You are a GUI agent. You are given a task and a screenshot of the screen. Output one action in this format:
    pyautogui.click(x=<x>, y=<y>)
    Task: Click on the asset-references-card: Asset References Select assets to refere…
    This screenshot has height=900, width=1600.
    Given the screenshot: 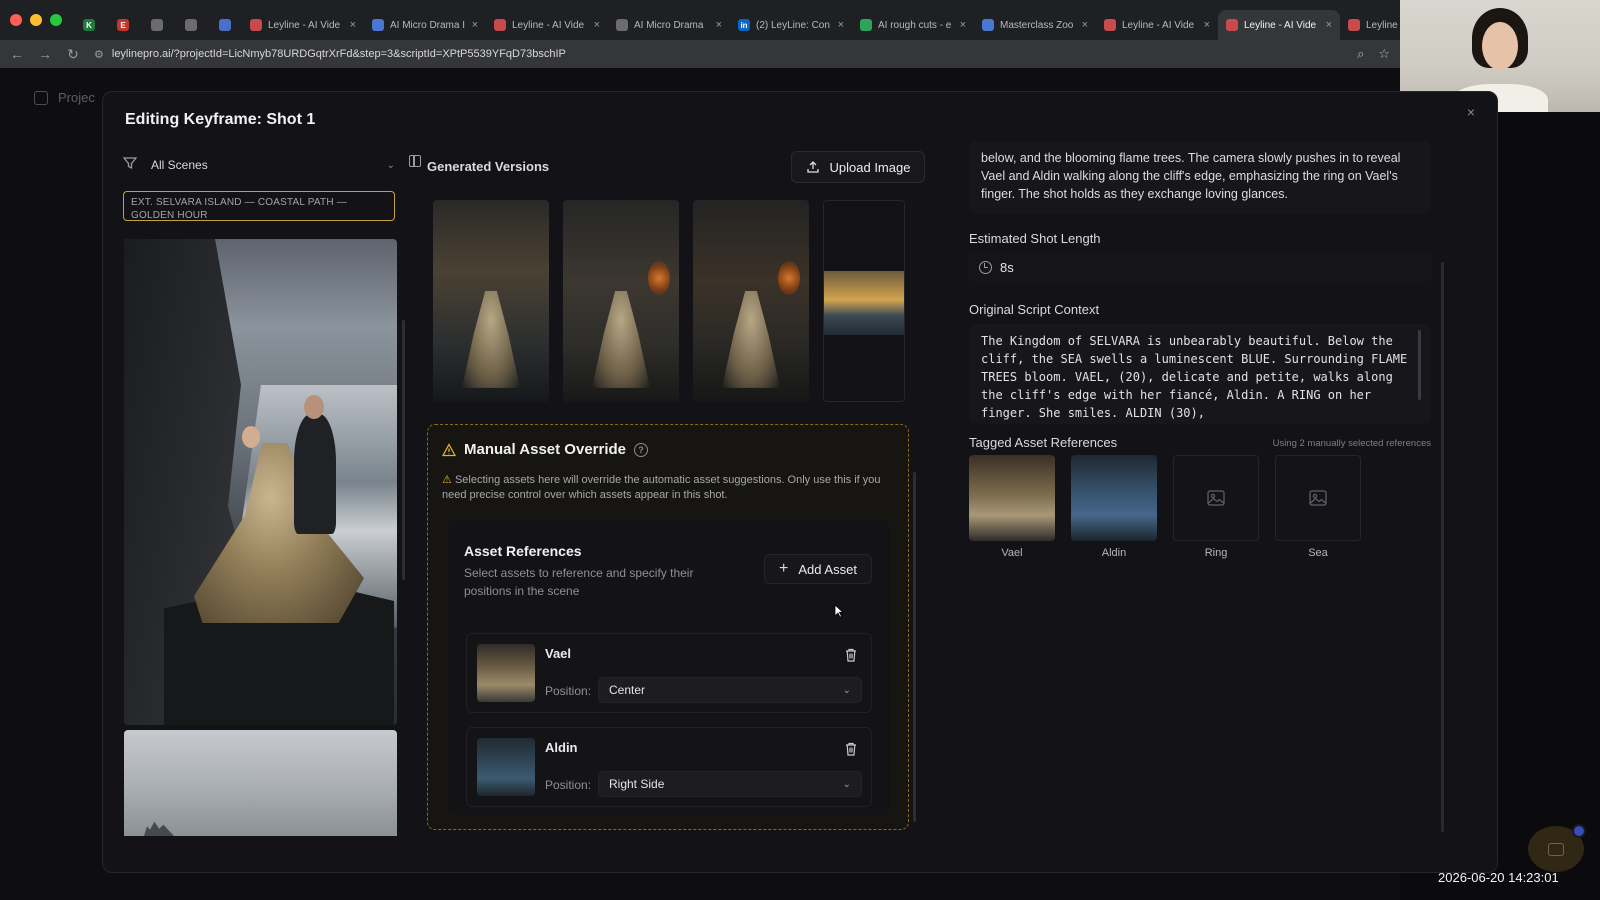 What is the action you would take?
    pyautogui.click(x=669, y=667)
    